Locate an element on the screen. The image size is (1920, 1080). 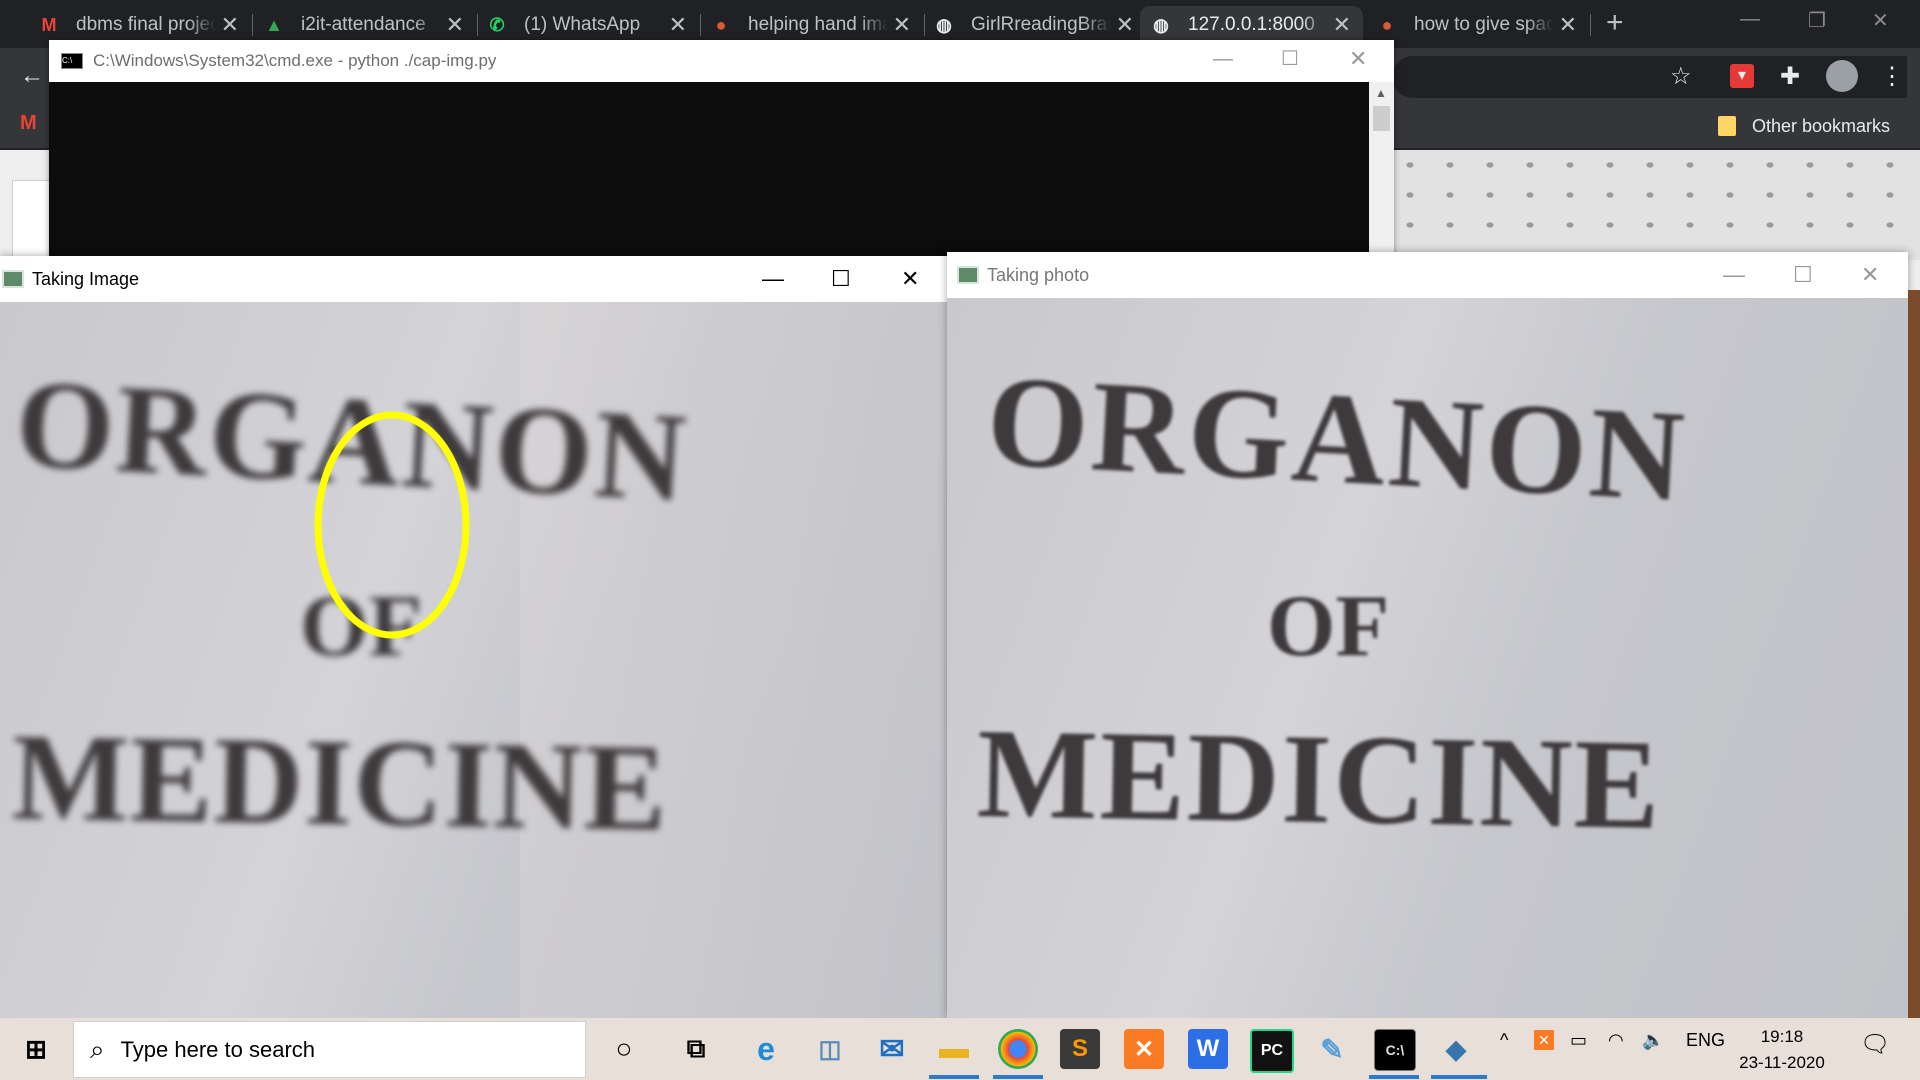
chrome-icon is located at coordinates (1018, 1049).